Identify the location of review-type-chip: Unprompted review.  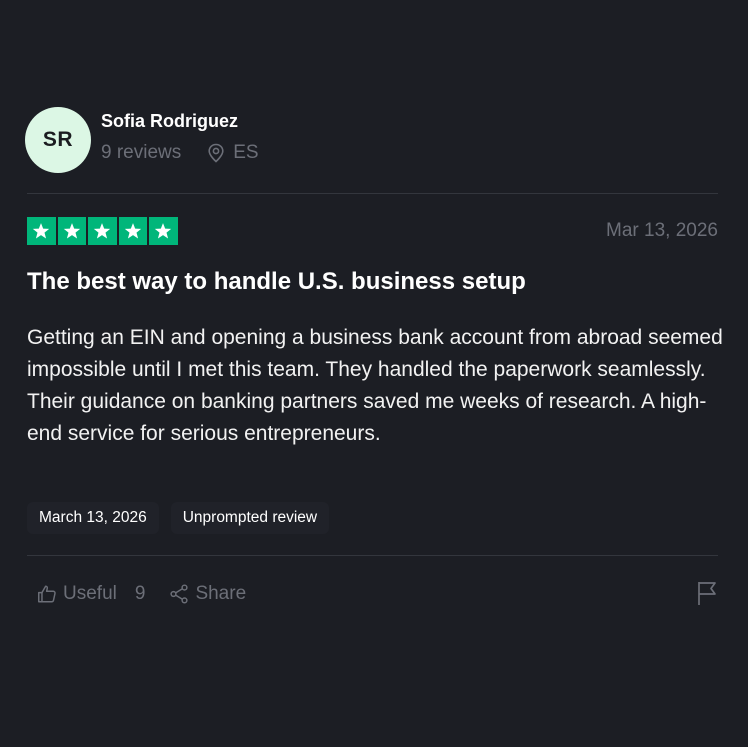
(250, 518).